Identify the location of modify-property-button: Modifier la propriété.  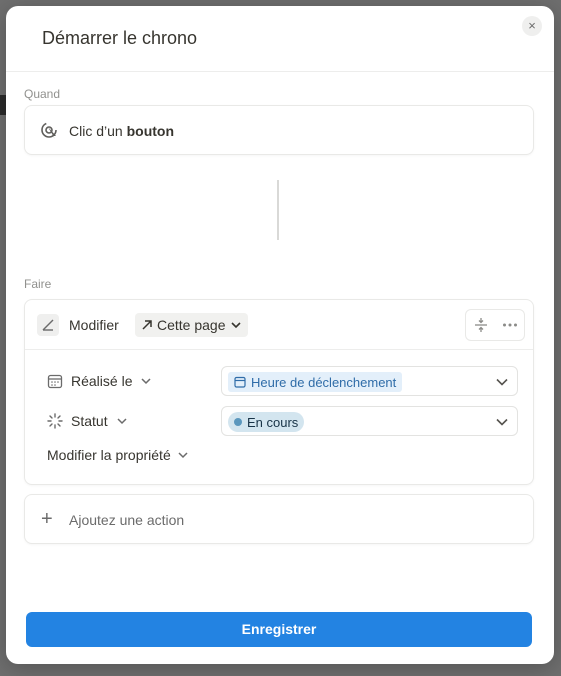
(118, 455).